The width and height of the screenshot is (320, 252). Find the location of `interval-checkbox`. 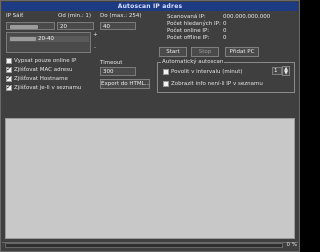

interval-checkbox is located at coordinates (166, 72).